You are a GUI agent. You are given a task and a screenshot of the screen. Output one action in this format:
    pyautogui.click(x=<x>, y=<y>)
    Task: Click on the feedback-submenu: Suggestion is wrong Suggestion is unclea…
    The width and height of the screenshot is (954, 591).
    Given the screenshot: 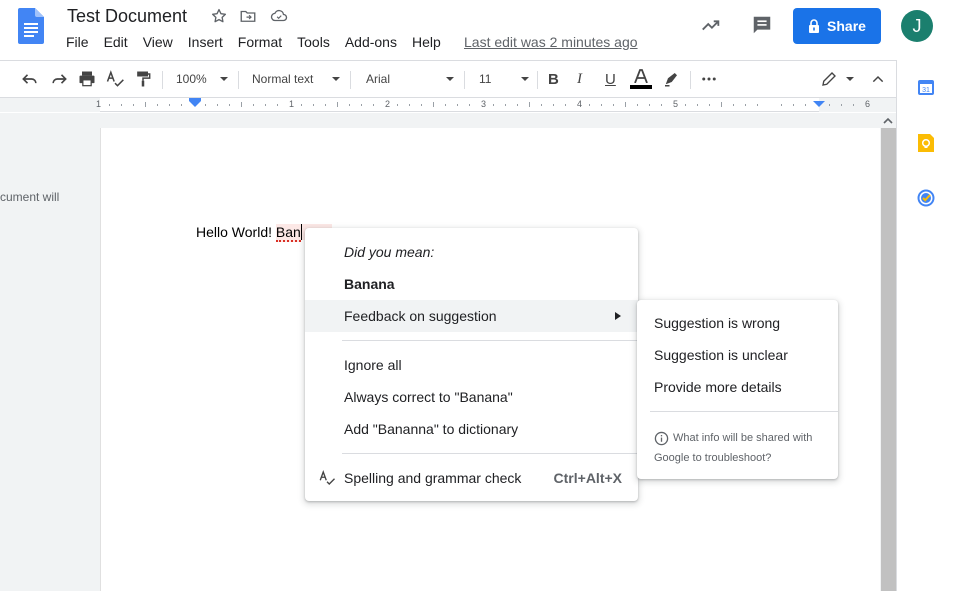 What is the action you would take?
    pyautogui.click(x=737, y=389)
    